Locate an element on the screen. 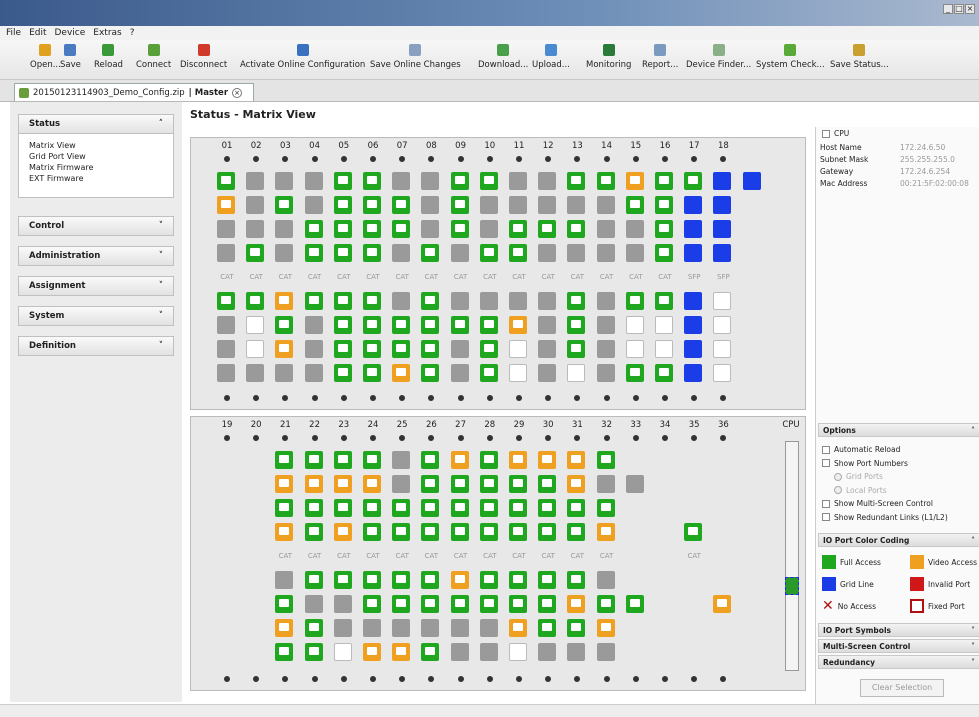 This screenshot has width=979, height=717. option-row: Local Ports is located at coordinates (860, 490).